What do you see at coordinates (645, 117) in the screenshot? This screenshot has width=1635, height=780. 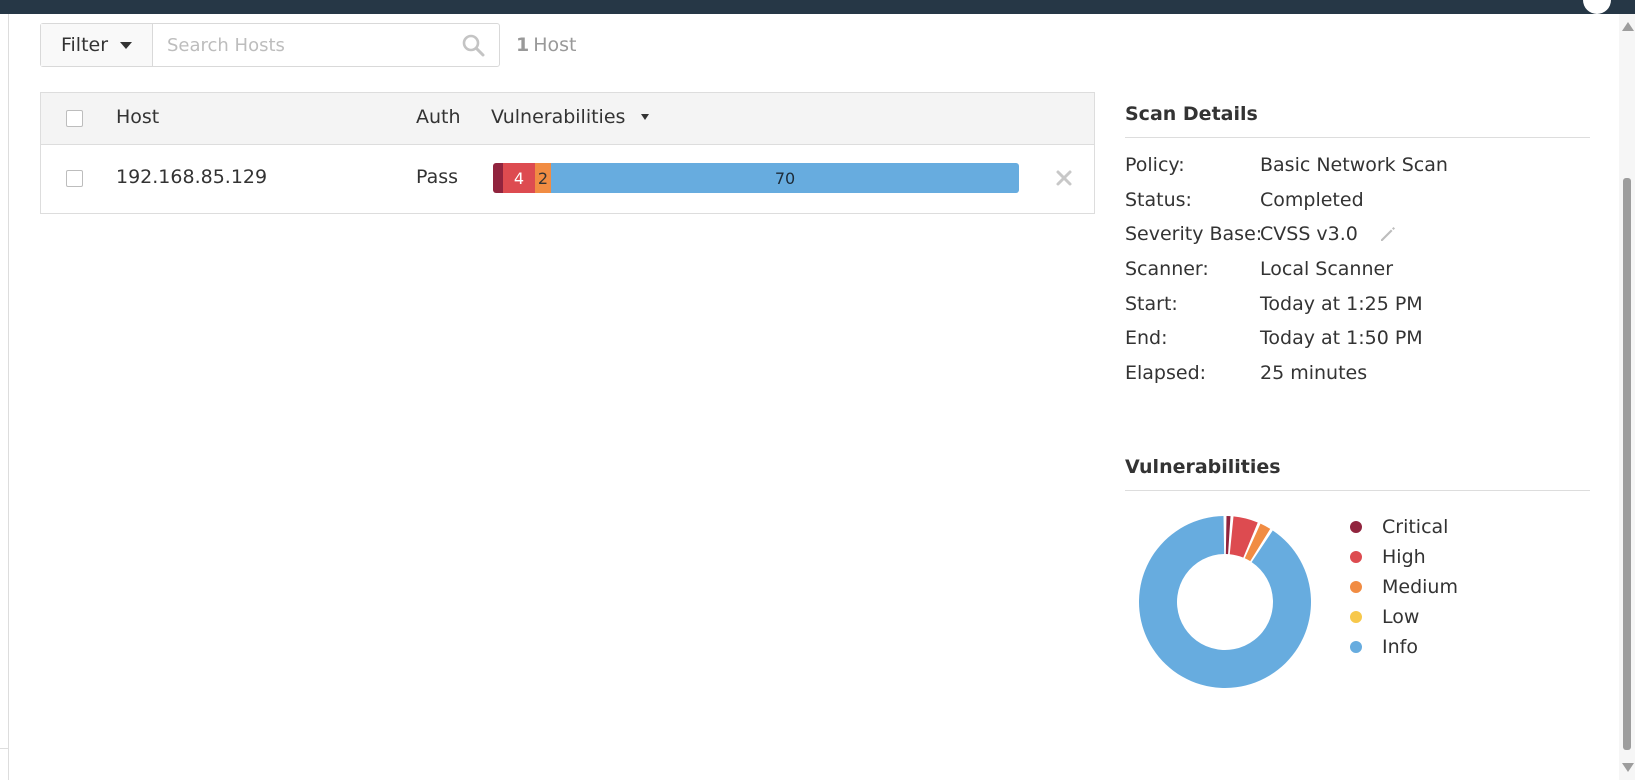 I see `sort-desc-icon` at bounding box center [645, 117].